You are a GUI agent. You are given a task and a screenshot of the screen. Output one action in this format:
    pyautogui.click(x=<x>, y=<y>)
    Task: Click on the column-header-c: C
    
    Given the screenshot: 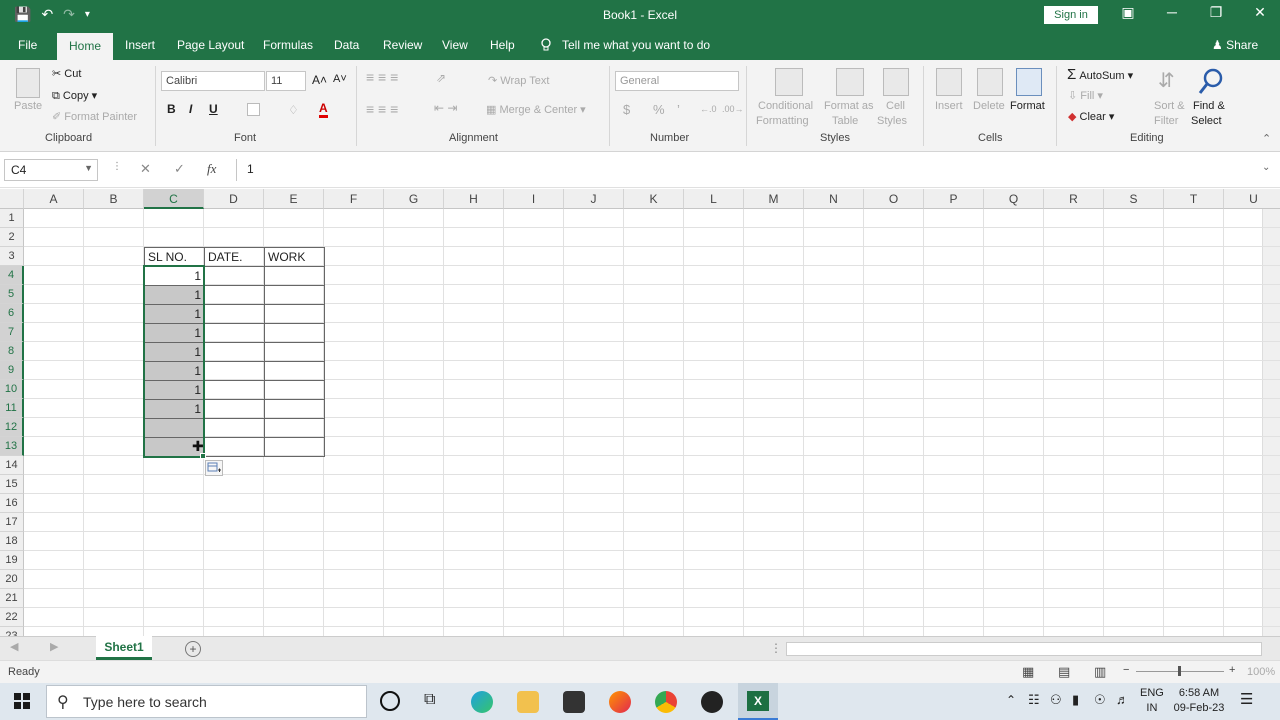 What is the action you would take?
    pyautogui.click(x=174, y=199)
    